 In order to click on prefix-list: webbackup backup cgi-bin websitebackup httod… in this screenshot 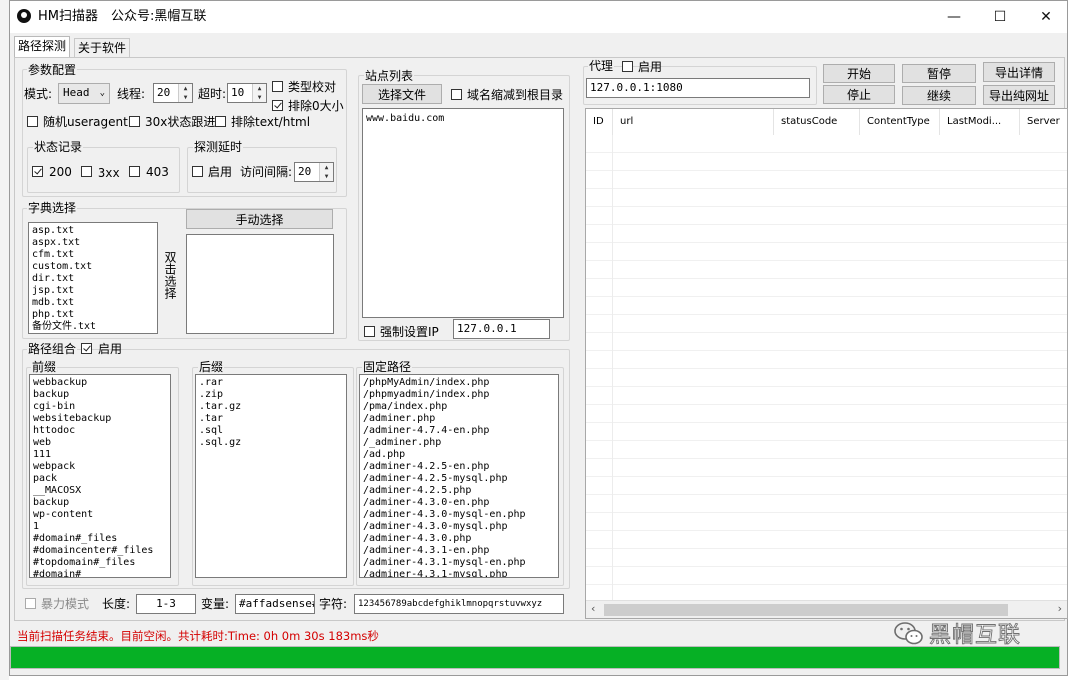, I will do `click(100, 476)`.